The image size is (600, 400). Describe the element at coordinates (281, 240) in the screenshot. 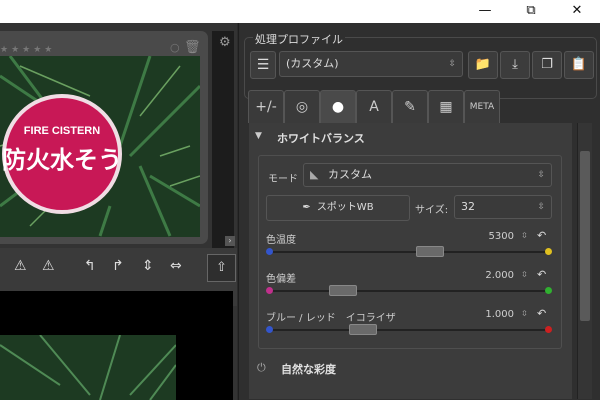

I see `temperature-label: 色温度` at that location.